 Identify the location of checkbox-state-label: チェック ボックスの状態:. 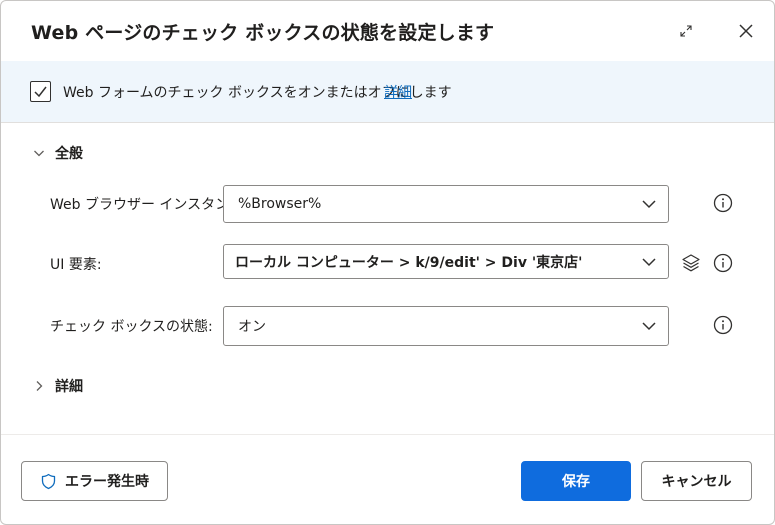
(131, 327).